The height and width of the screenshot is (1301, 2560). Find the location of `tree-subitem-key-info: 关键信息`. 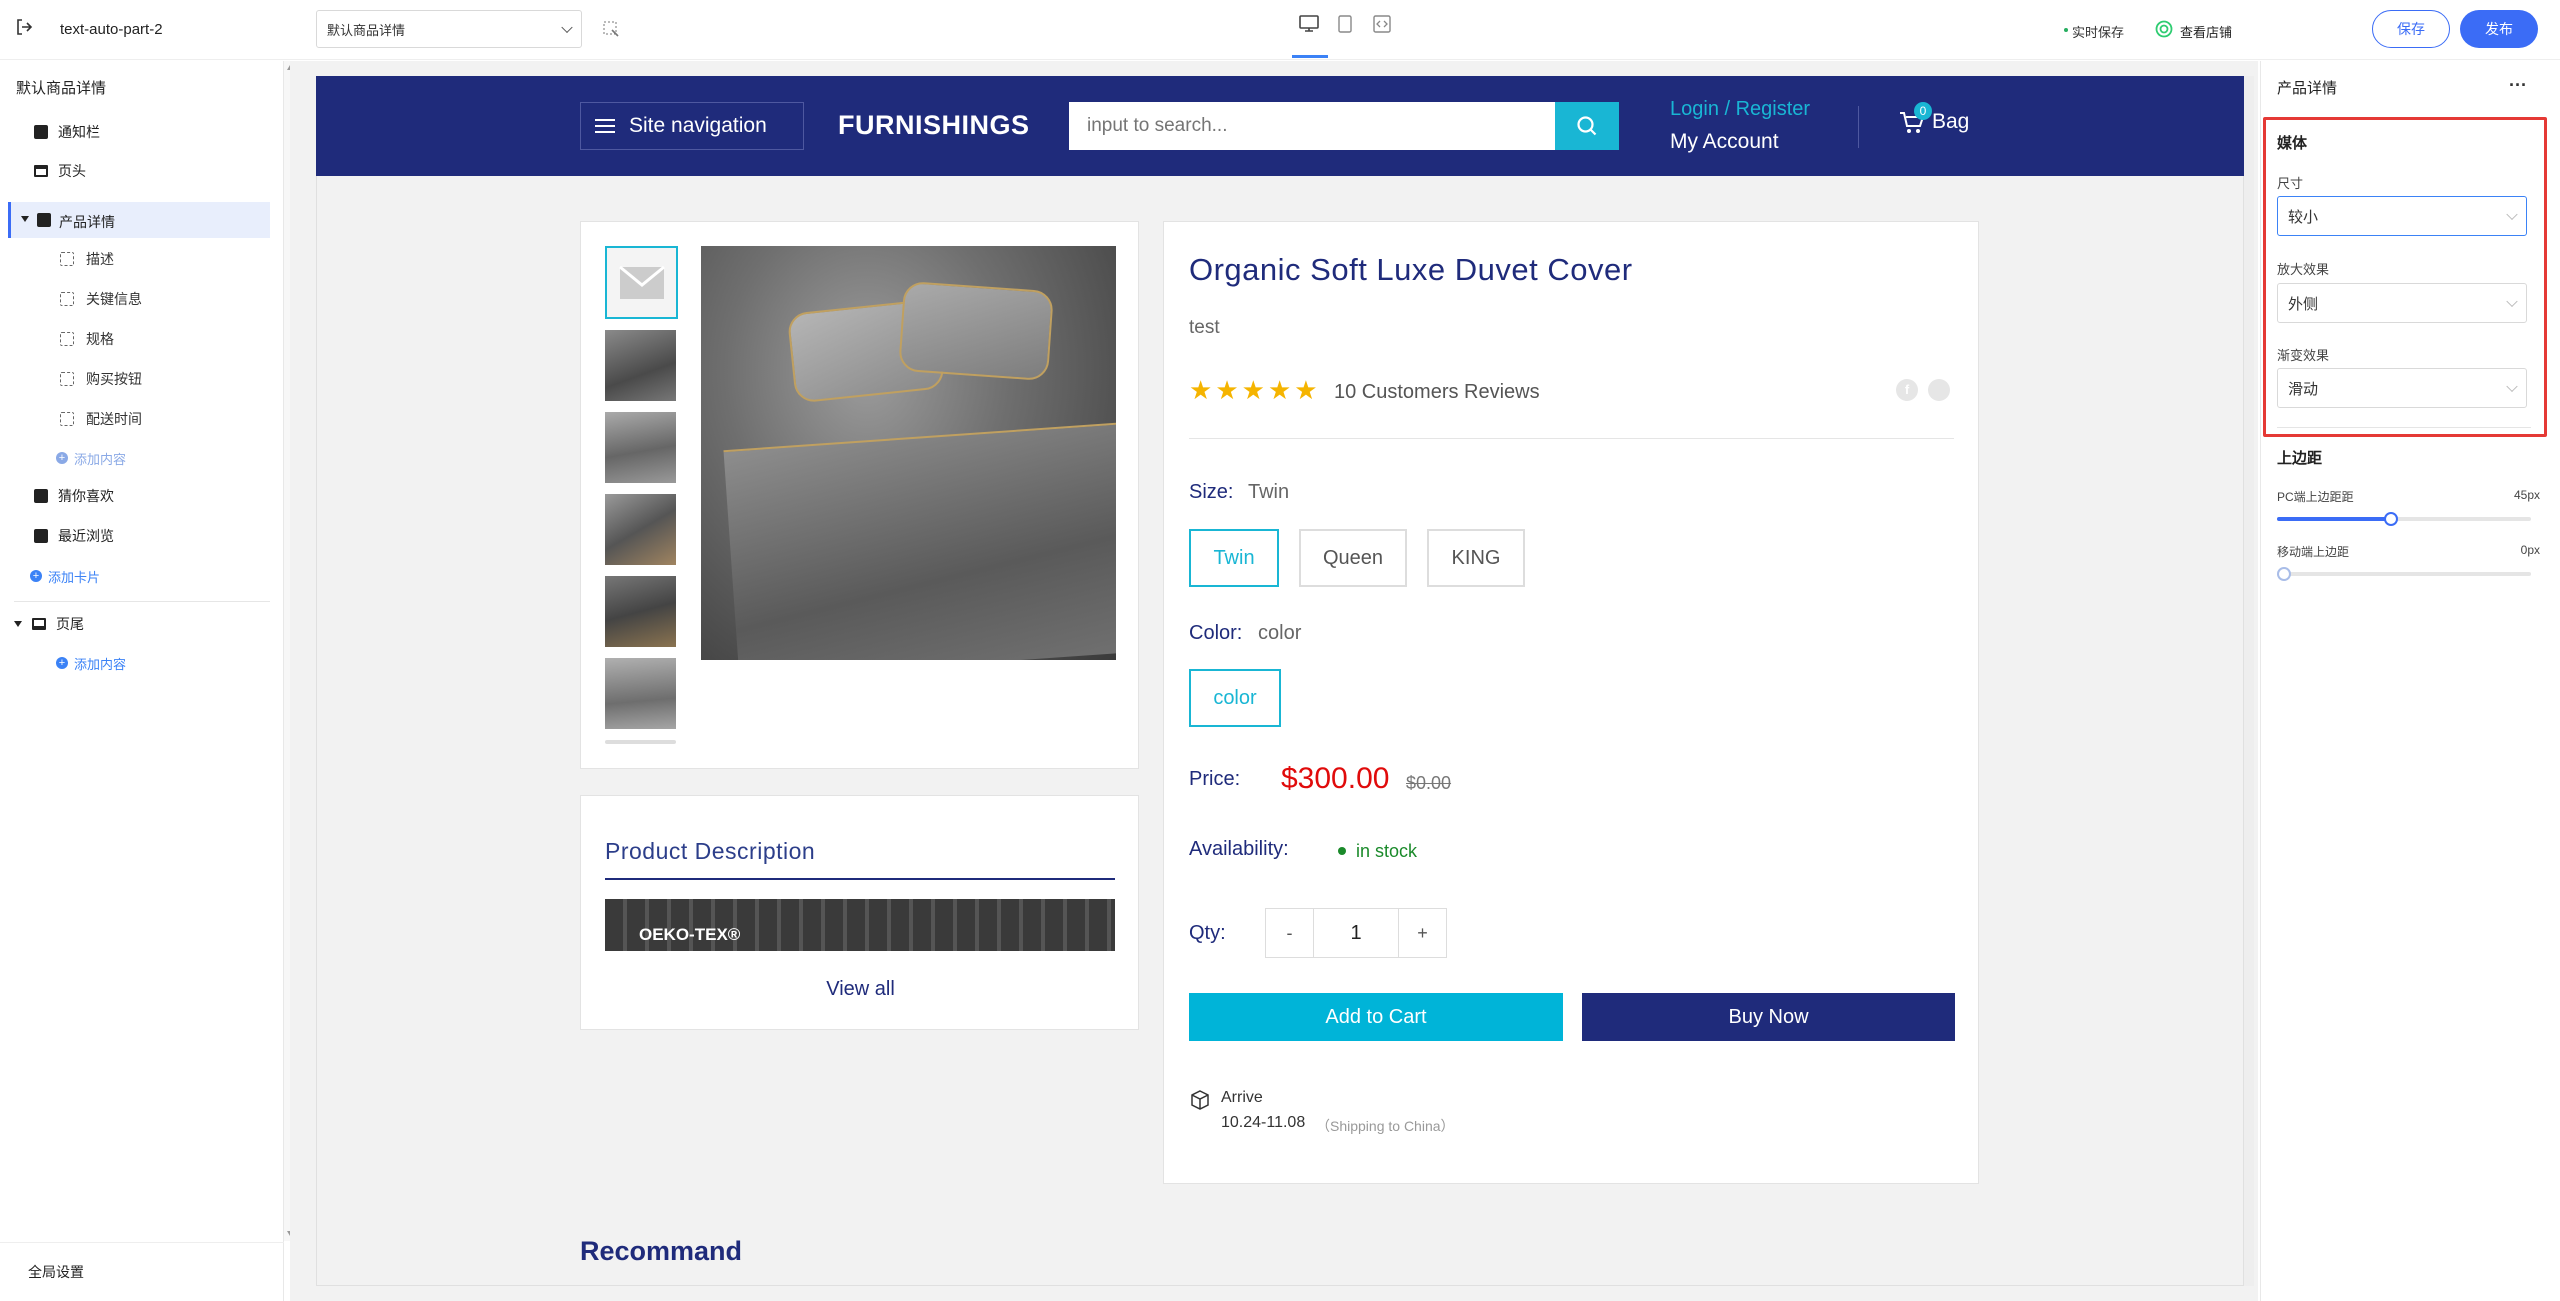

tree-subitem-key-info: 关键信息 is located at coordinates (101, 299).